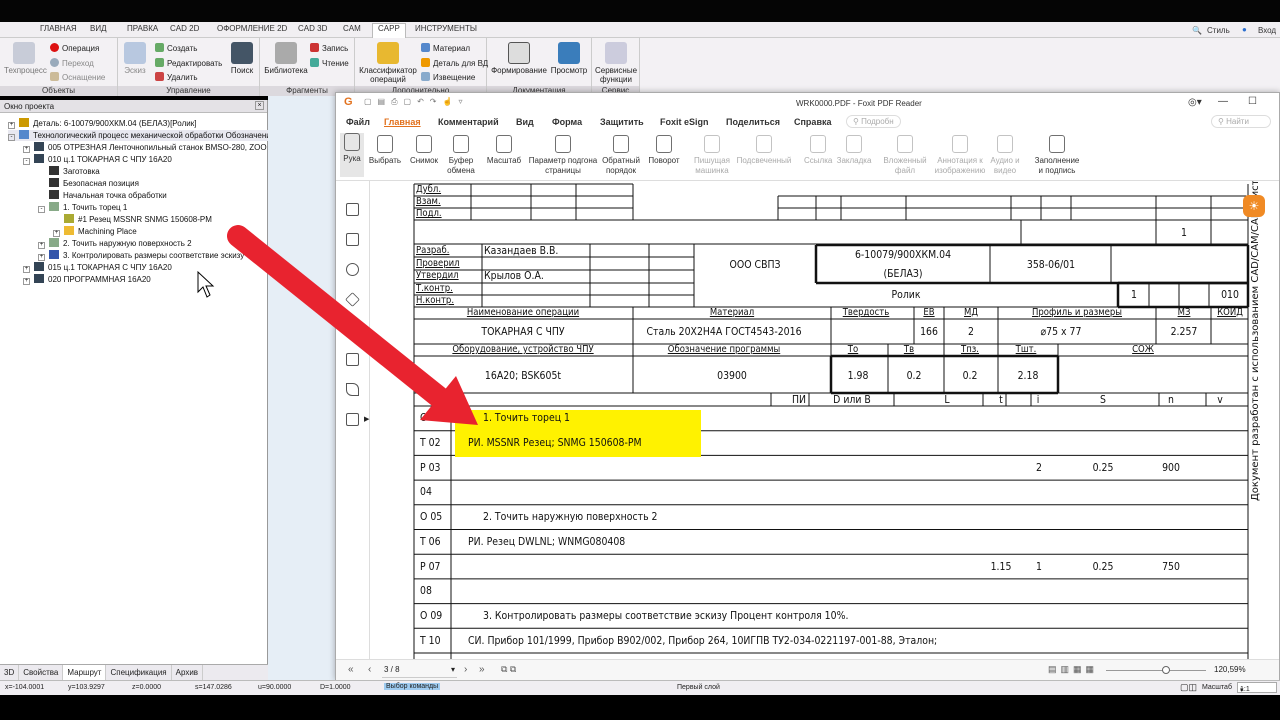 The height and width of the screenshot is (720, 1280). What do you see at coordinates (72, 63) in the screenshot?
I see `transition-button: Переход` at bounding box center [72, 63].